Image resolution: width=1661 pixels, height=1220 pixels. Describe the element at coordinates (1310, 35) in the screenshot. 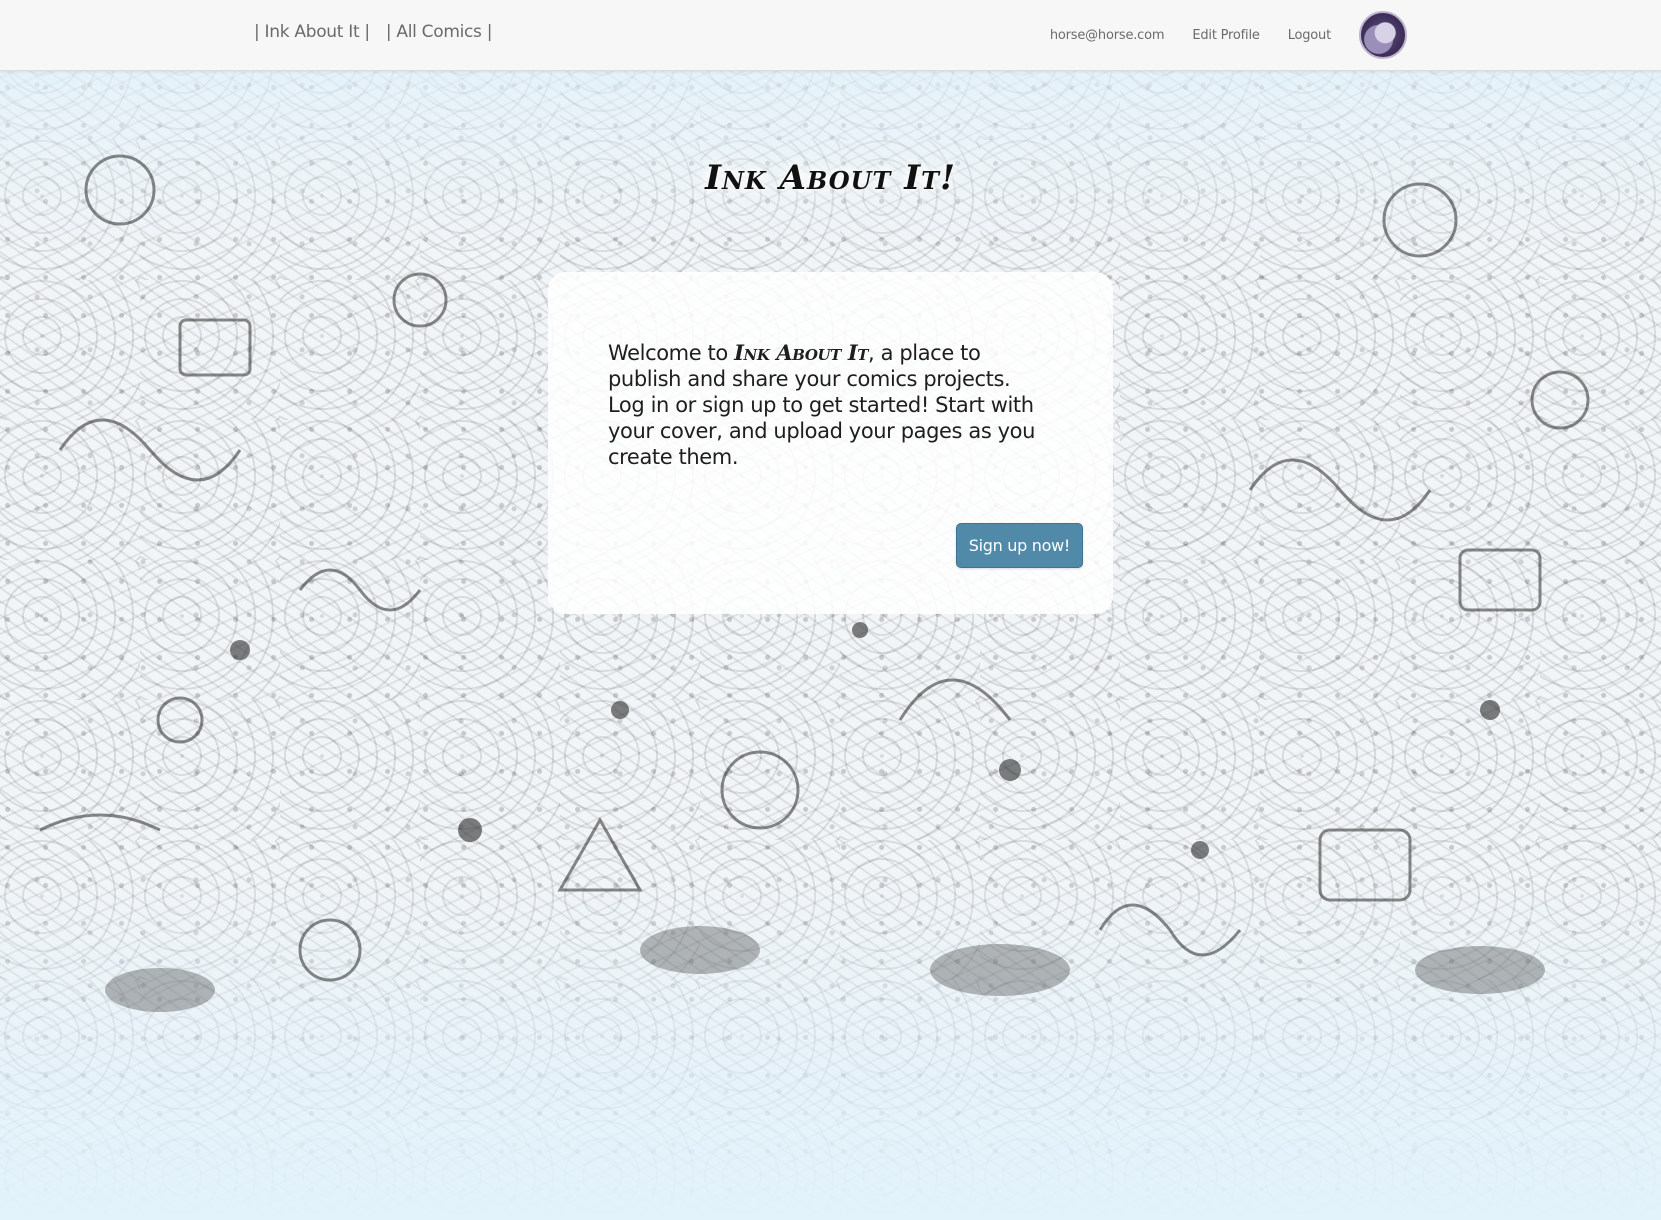

I see `logout-link: Logout` at that location.